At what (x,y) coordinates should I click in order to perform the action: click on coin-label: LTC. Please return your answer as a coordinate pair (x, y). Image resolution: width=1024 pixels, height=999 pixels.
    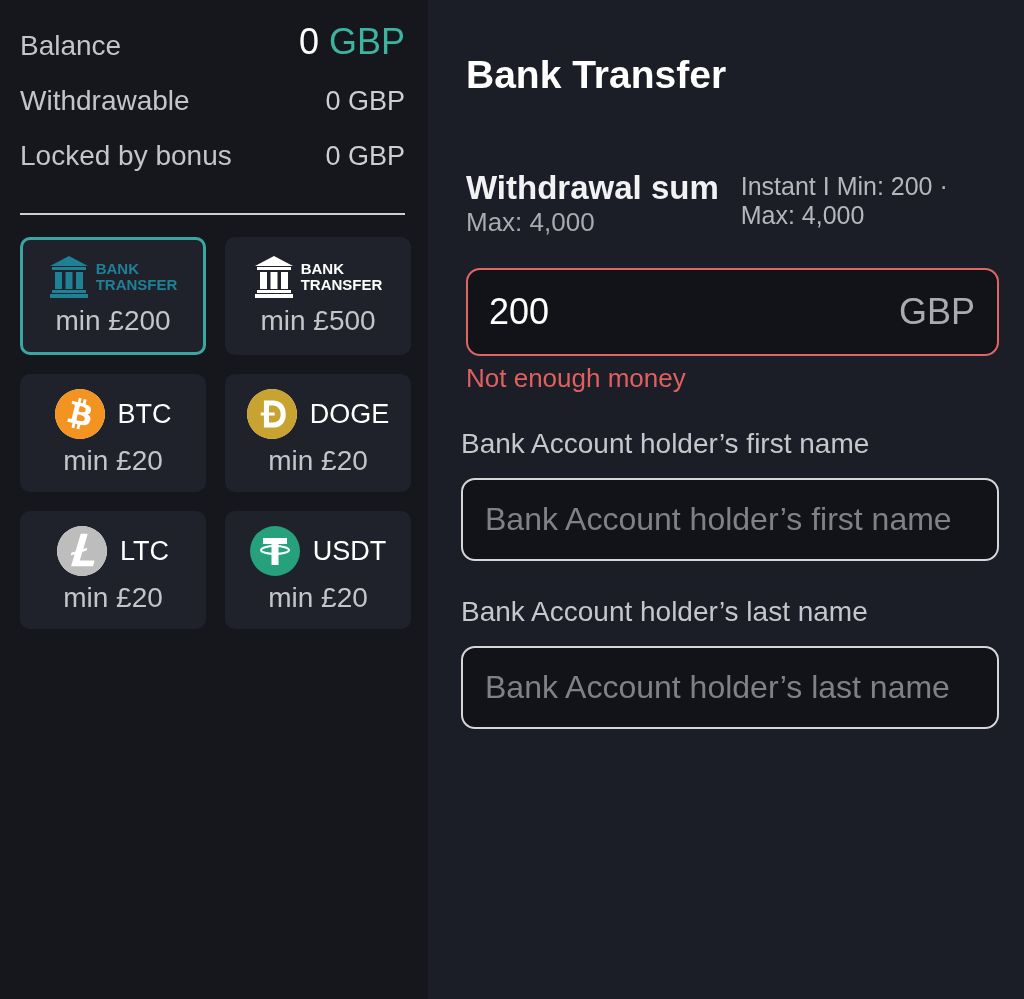
    Looking at the image, I should click on (144, 551).